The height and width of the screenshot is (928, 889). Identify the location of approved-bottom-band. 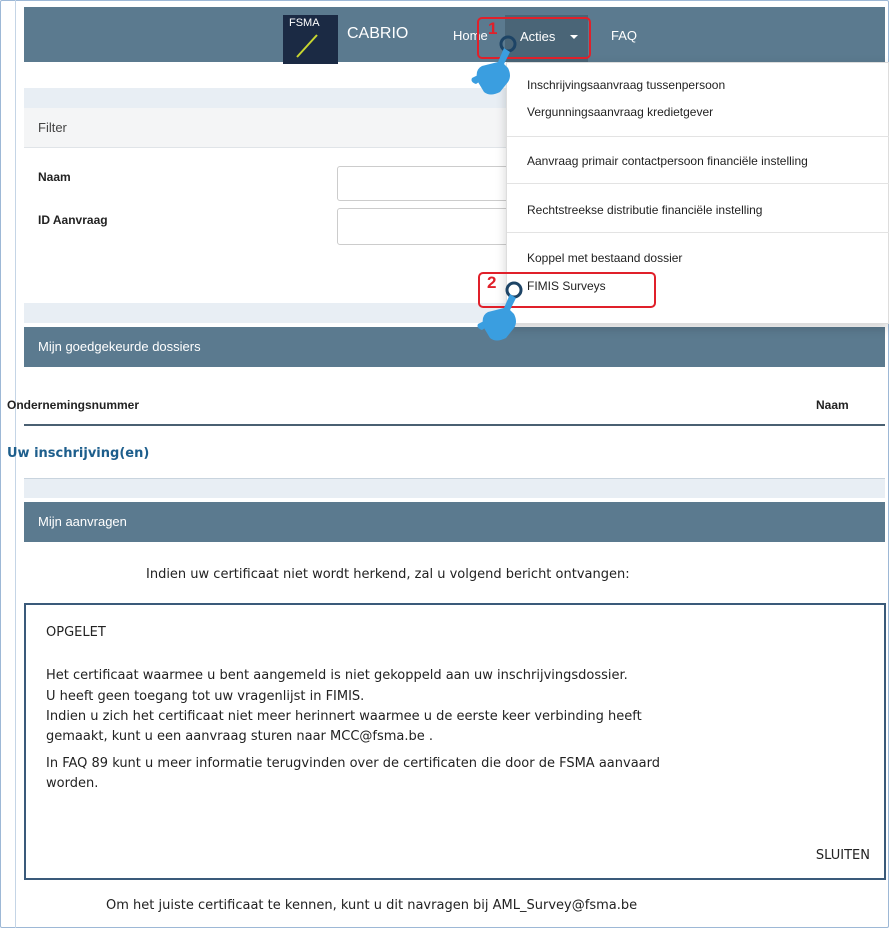
(454, 488).